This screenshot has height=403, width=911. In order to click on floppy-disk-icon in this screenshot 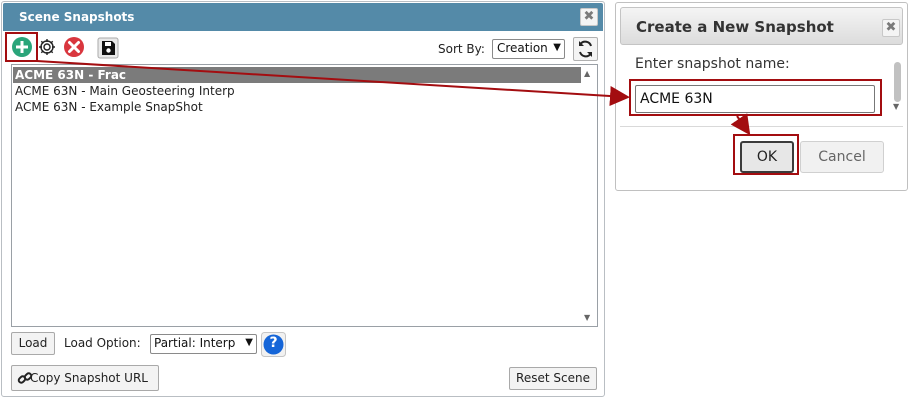, I will do `click(108, 48)`.